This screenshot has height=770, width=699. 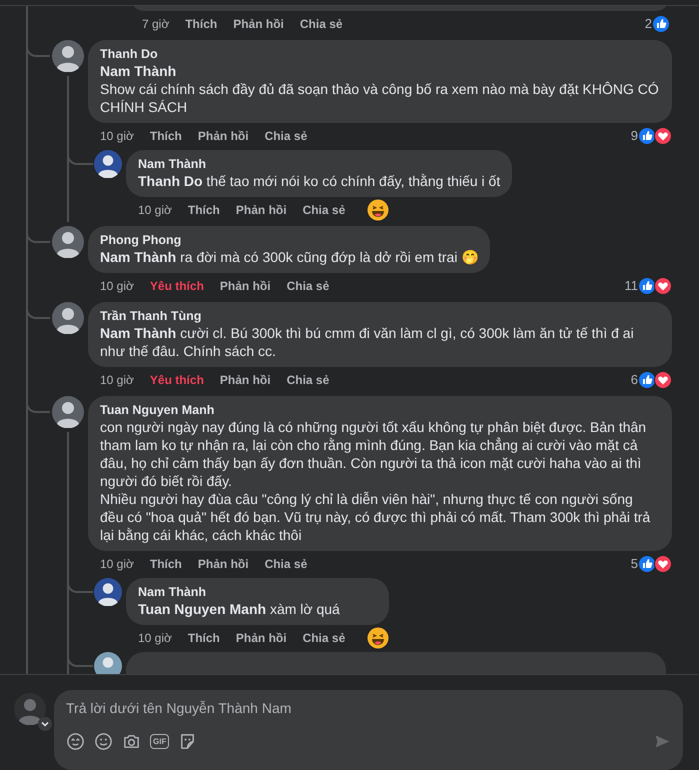 What do you see at coordinates (380, 89) in the screenshot?
I see `comment-text: Nam Thành Show cái chính sách đầy đủ đã soạn thảo và công bố ra xem nào mà bày đặt KHÔNG CÓ CHÍNH SÁCH` at bounding box center [380, 89].